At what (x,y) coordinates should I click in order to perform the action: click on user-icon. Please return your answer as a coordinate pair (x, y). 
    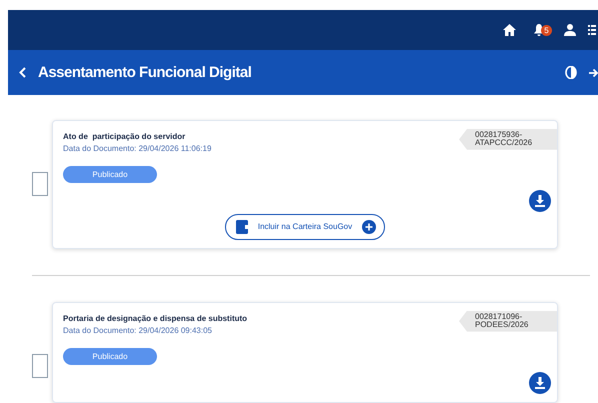
    Looking at the image, I should click on (570, 30).